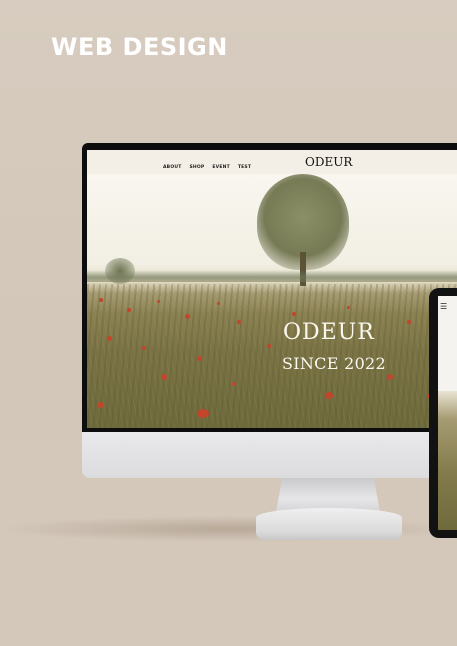 This screenshot has height=646, width=457. What do you see at coordinates (328, 495) in the screenshot?
I see `monitor-stand-neck` at bounding box center [328, 495].